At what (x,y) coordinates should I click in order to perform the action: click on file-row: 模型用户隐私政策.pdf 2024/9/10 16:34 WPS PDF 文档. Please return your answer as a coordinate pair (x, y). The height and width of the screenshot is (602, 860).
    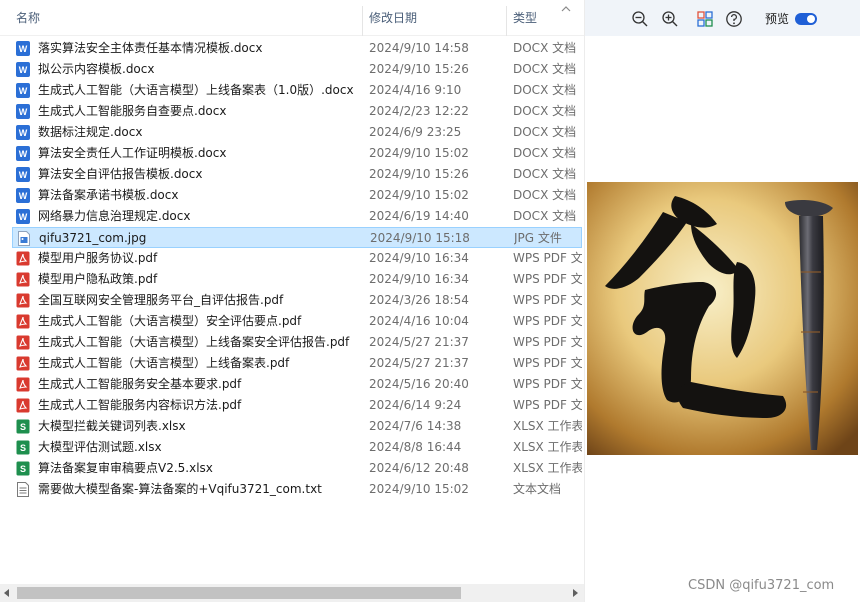
    Looking at the image, I should click on (297, 279).